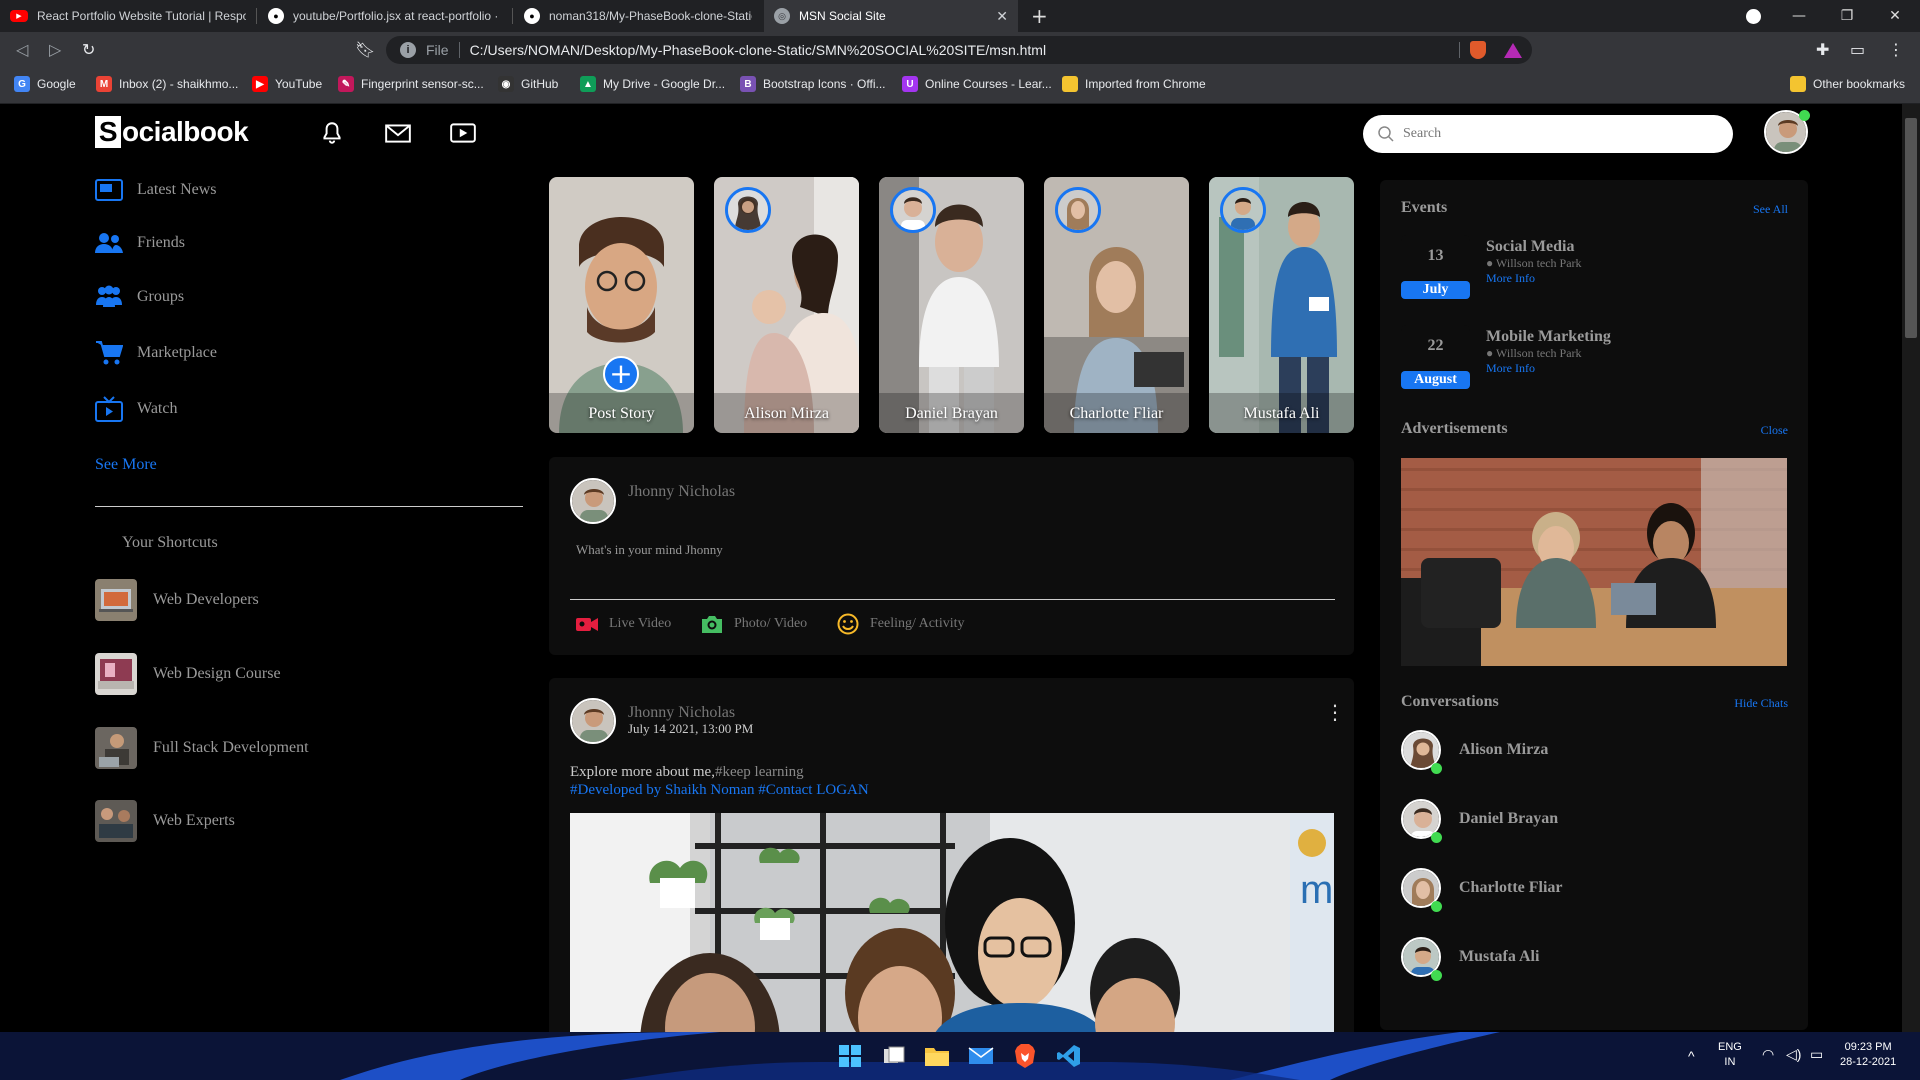  I want to click on clock: 09:23 PM 28-12-2021, so click(1868, 1055).